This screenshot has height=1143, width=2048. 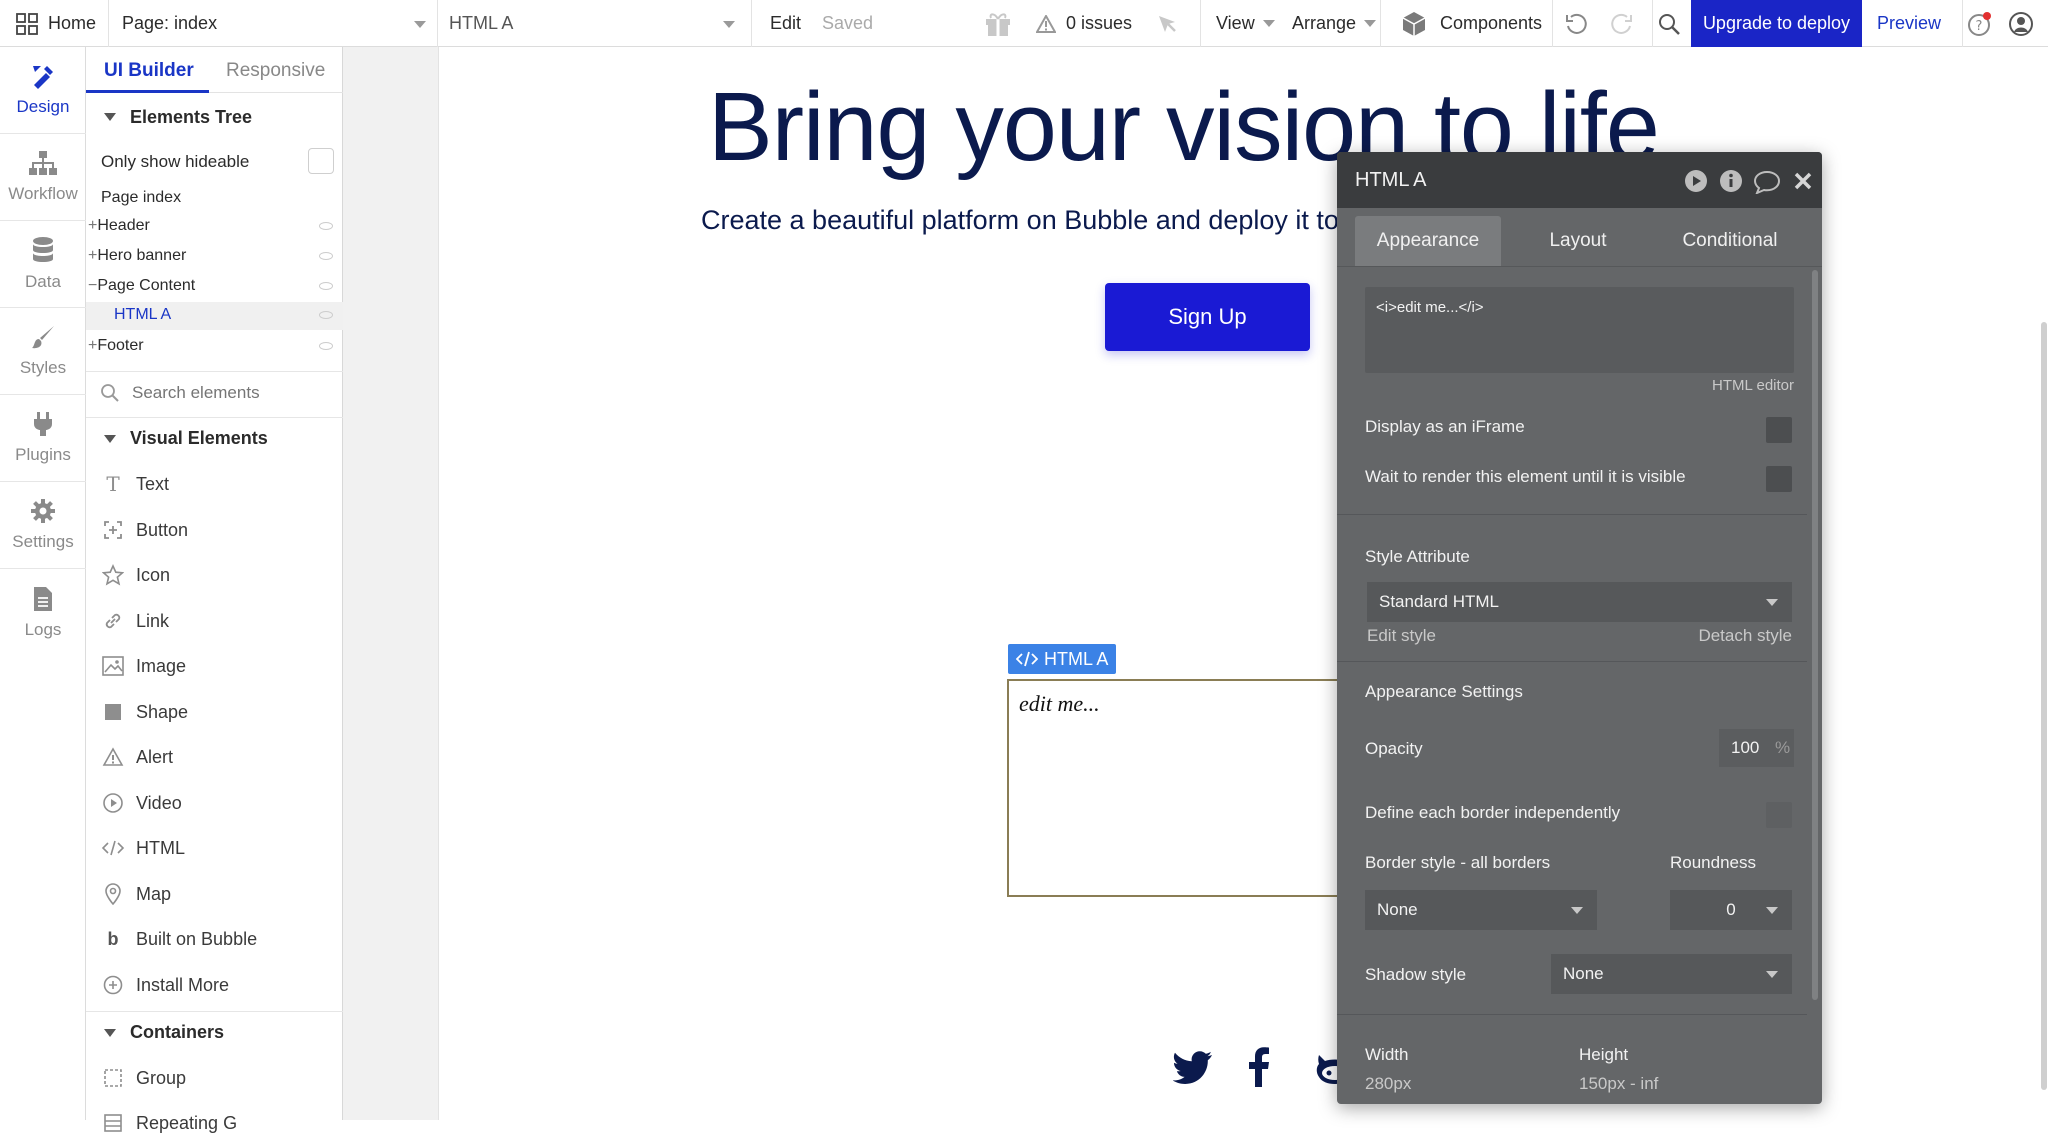 What do you see at coordinates (1731, 910) in the screenshot?
I see `roundness-dropdown: 0` at bounding box center [1731, 910].